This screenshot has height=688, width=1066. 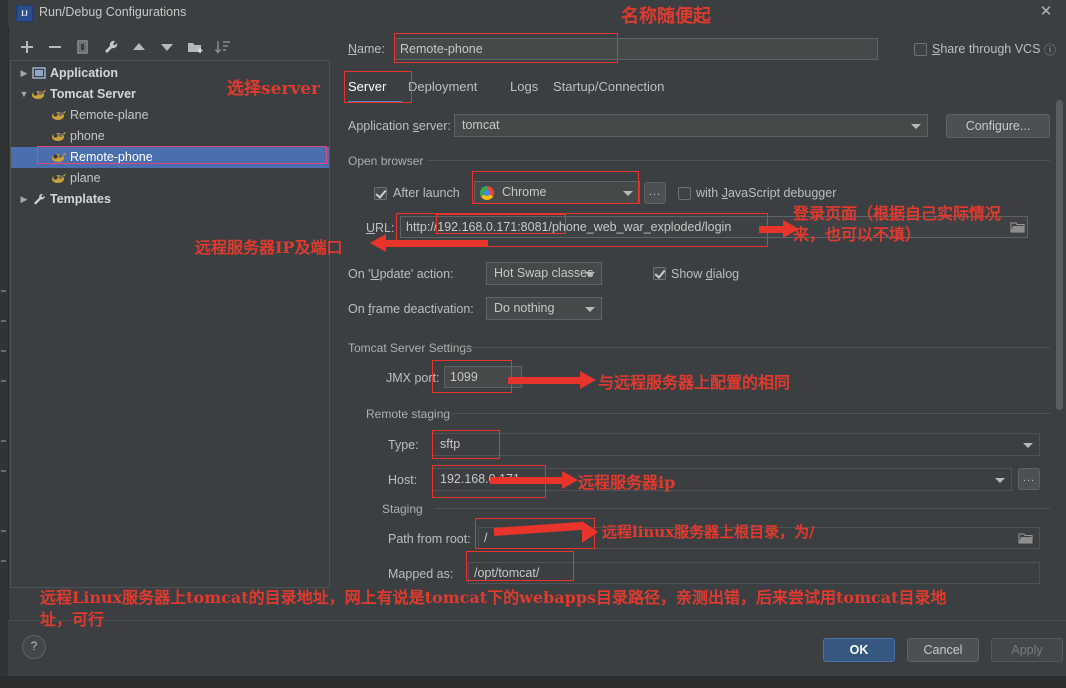 What do you see at coordinates (920, 49) in the screenshot?
I see `share-through-vcs-checkbox` at bounding box center [920, 49].